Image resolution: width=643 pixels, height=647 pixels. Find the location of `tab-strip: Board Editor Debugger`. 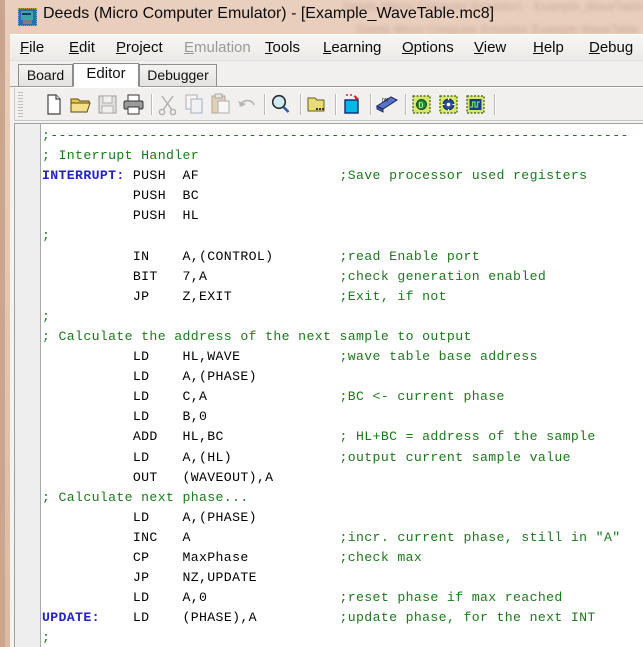

tab-strip: Board Editor Debugger is located at coordinates (326, 74).